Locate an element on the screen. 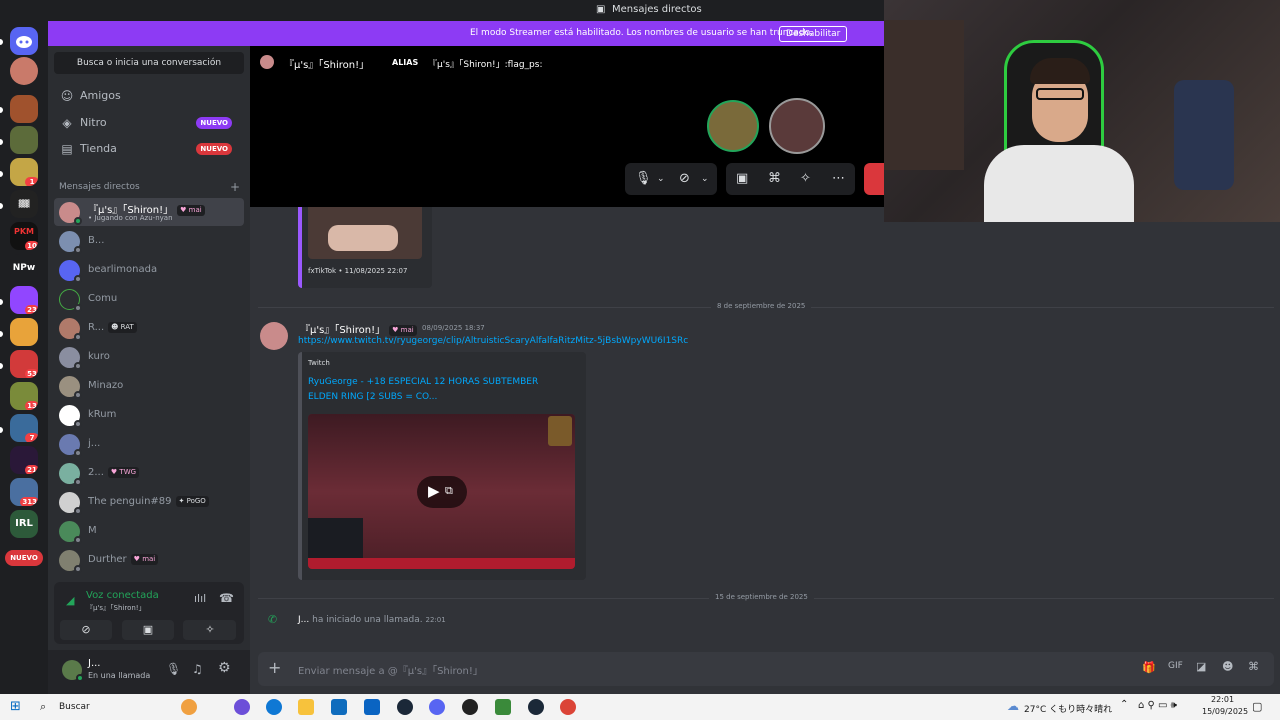  search-icon: ⌕ is located at coordinates (43, 707).